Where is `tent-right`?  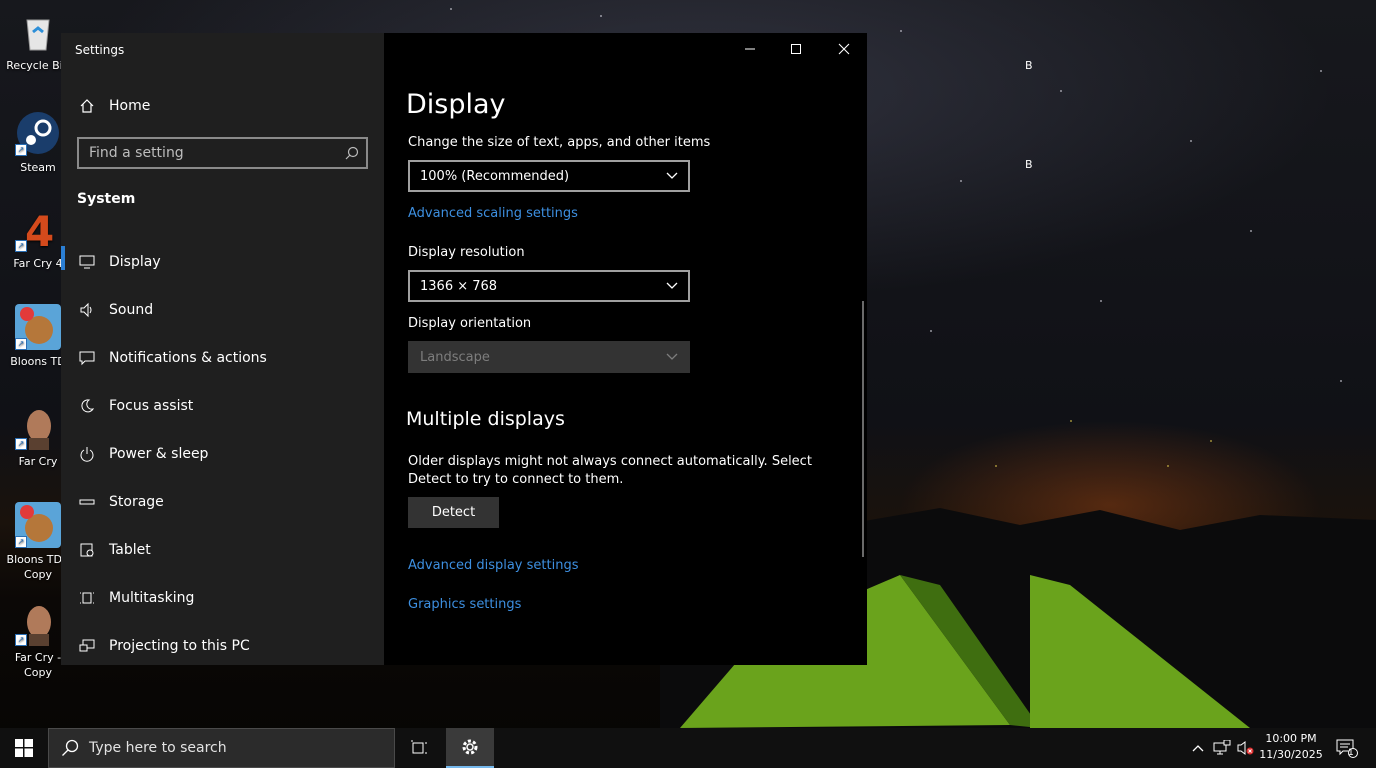
tent-right is located at coordinates (1140, 651).